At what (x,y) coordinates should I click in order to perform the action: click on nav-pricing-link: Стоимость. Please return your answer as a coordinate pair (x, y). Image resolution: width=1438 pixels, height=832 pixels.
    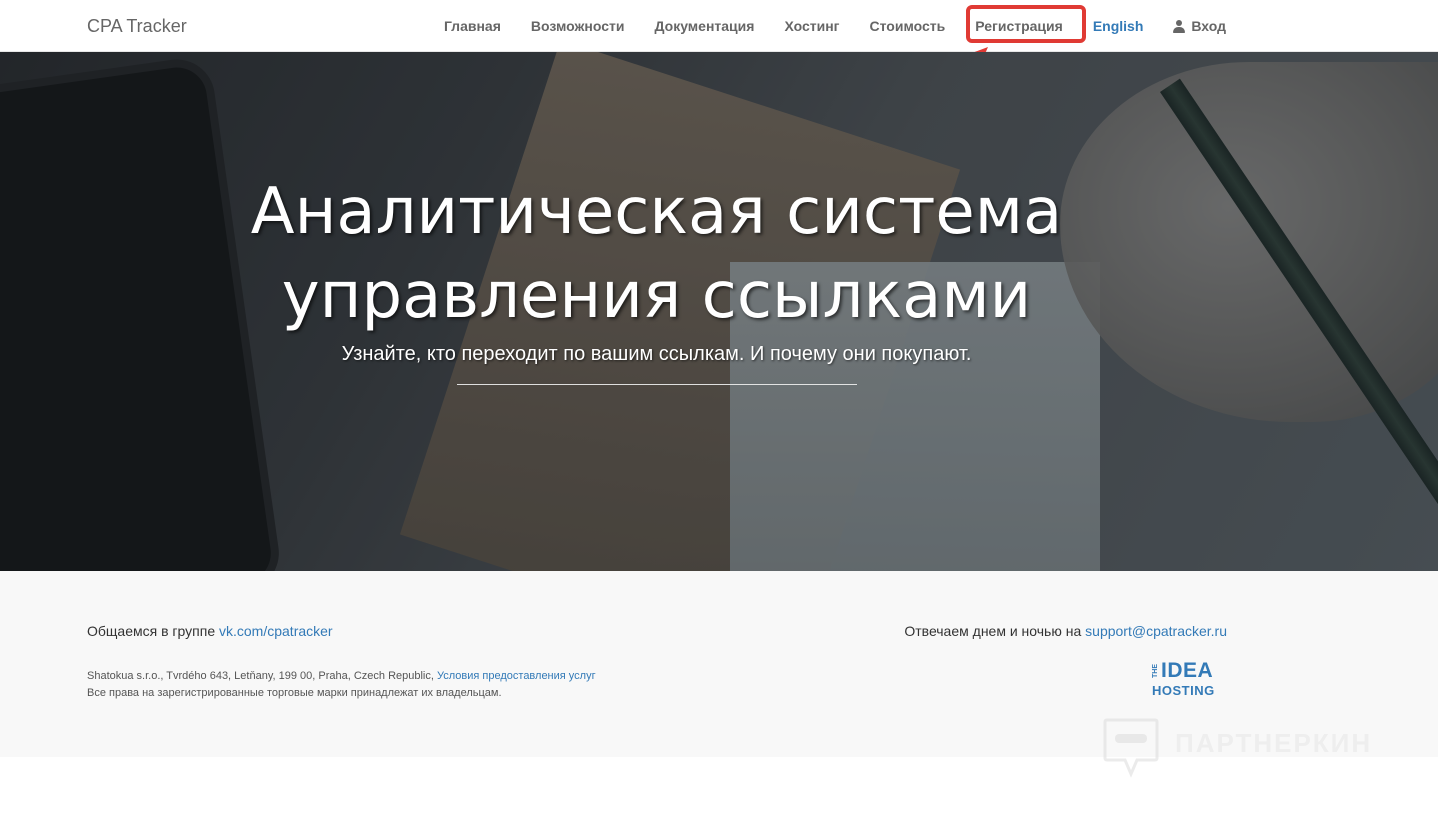
    Looking at the image, I should click on (908, 26).